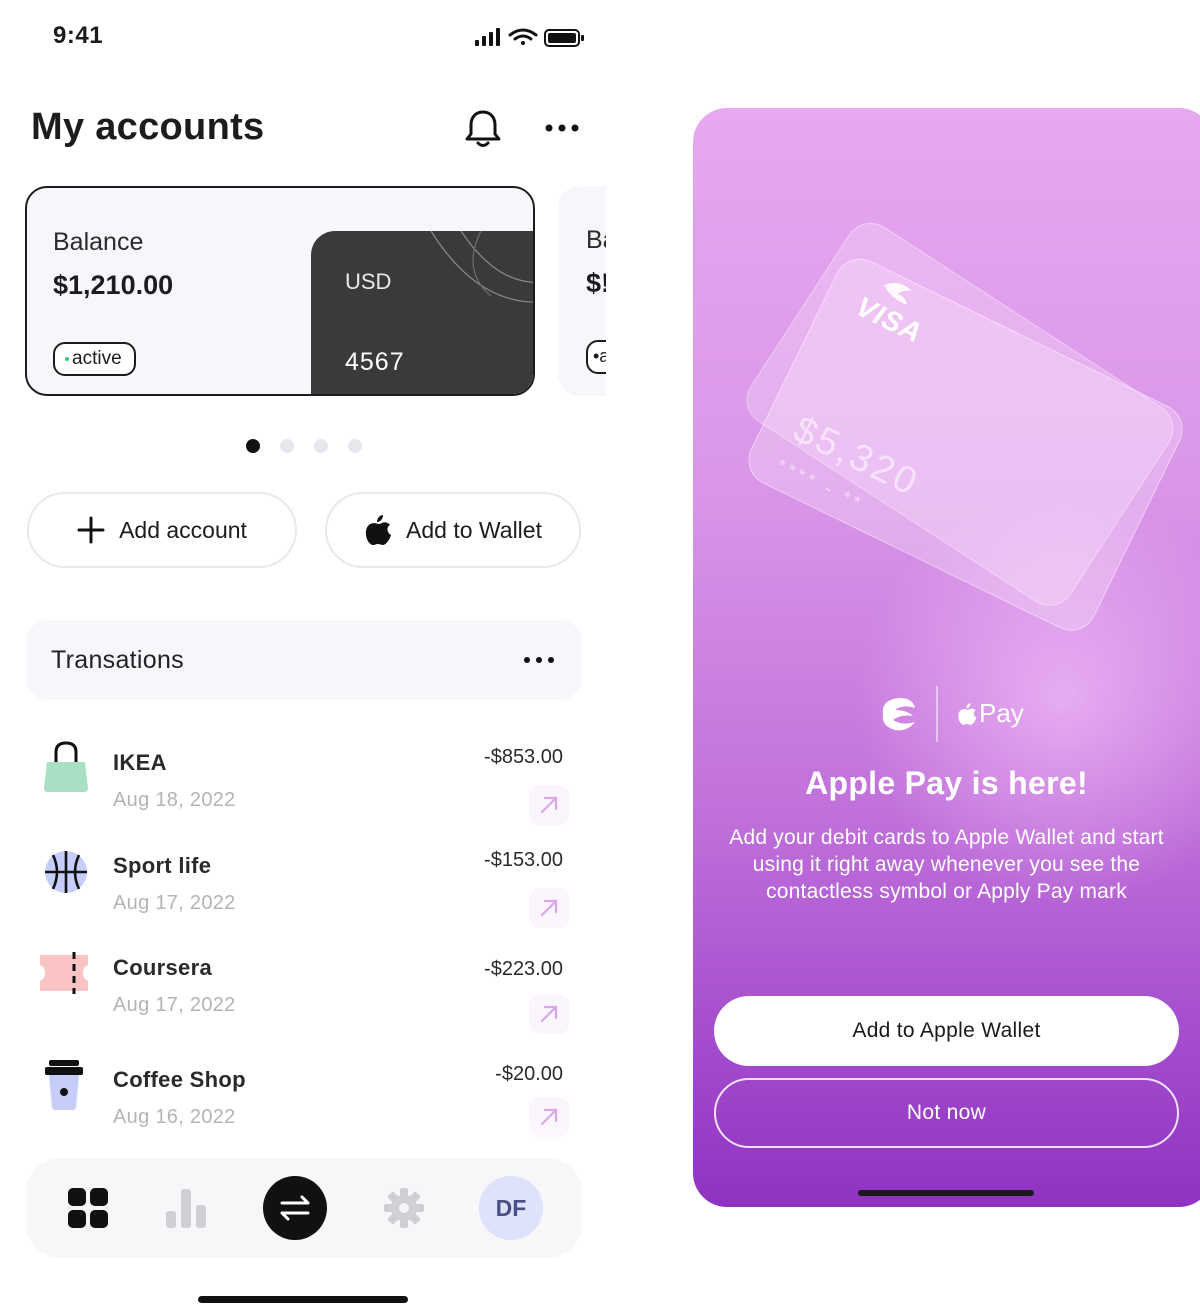 The width and height of the screenshot is (1200, 1315). I want to click on logo-divider, so click(937, 714).